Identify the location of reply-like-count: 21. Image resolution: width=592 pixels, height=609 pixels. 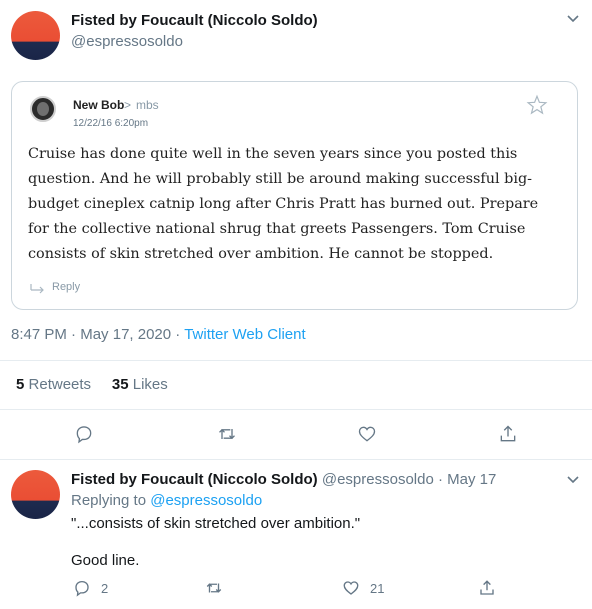
(377, 588).